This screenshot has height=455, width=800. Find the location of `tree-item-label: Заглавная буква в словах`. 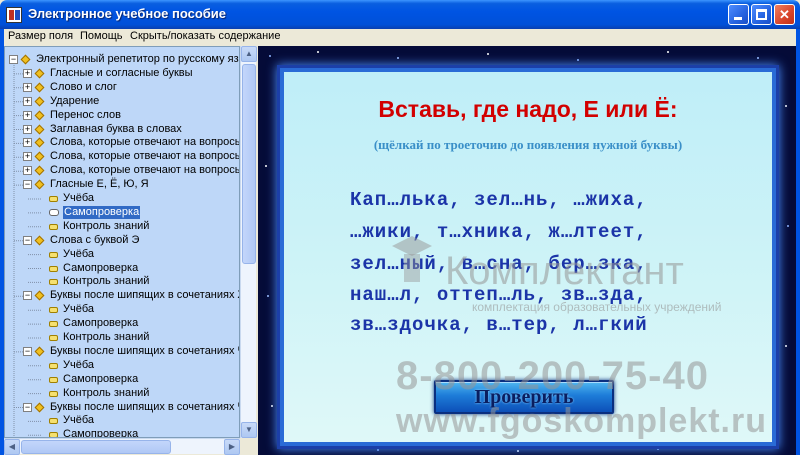

tree-item-label: Заглавная буква в словах is located at coordinates (116, 128).